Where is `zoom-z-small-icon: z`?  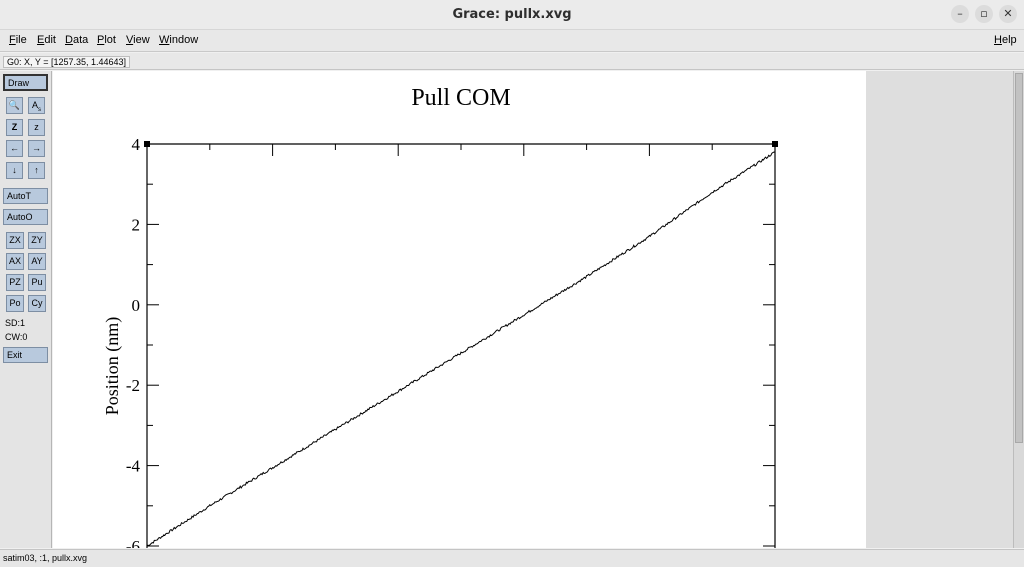 zoom-z-small-icon: z is located at coordinates (36, 127).